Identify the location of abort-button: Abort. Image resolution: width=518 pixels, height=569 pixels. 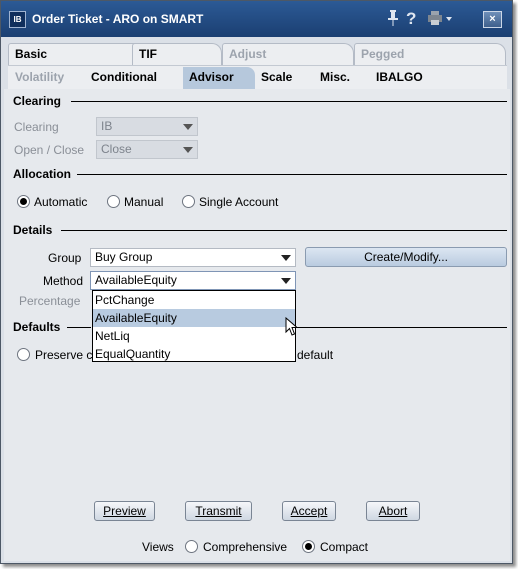
(393, 511).